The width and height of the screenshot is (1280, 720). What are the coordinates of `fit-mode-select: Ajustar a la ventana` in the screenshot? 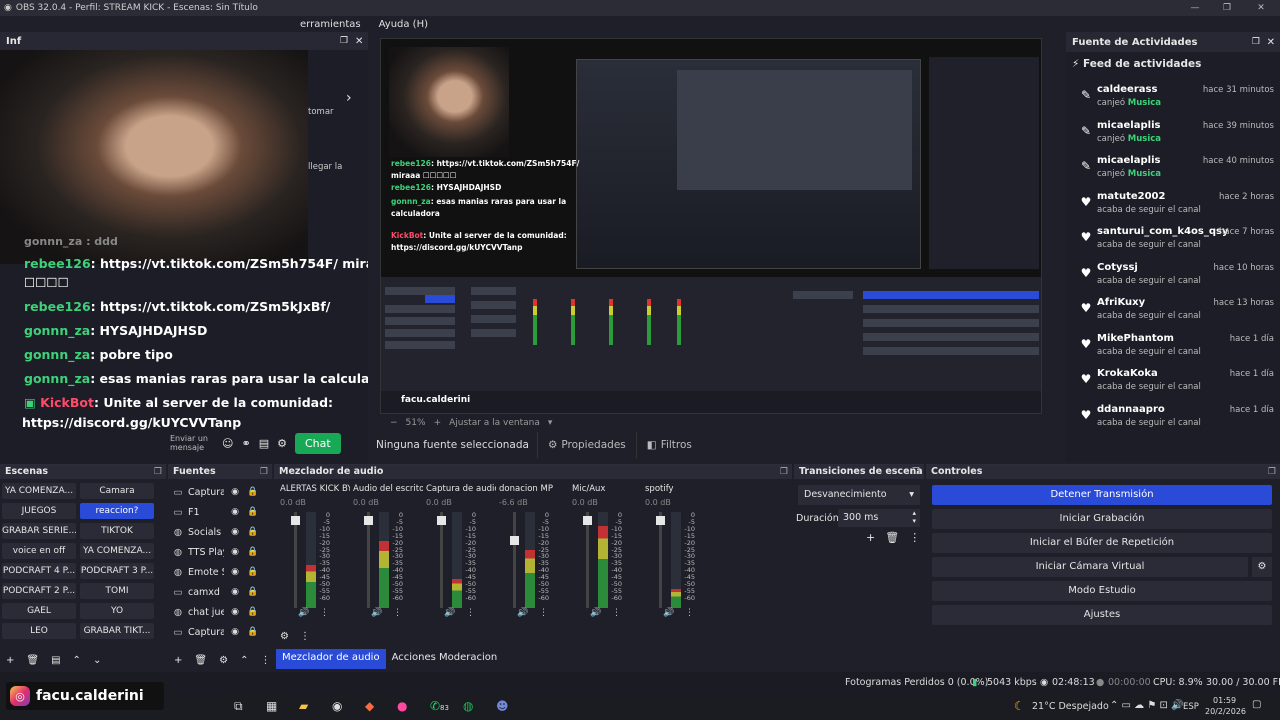 It's located at (494, 423).